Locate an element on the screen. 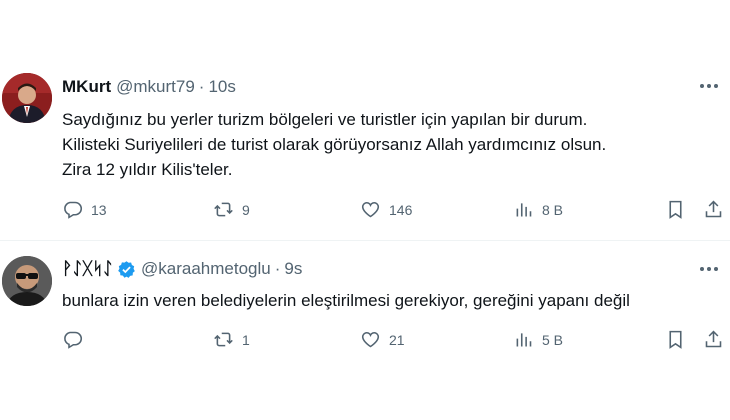  like-count: 21 is located at coordinates (397, 339).